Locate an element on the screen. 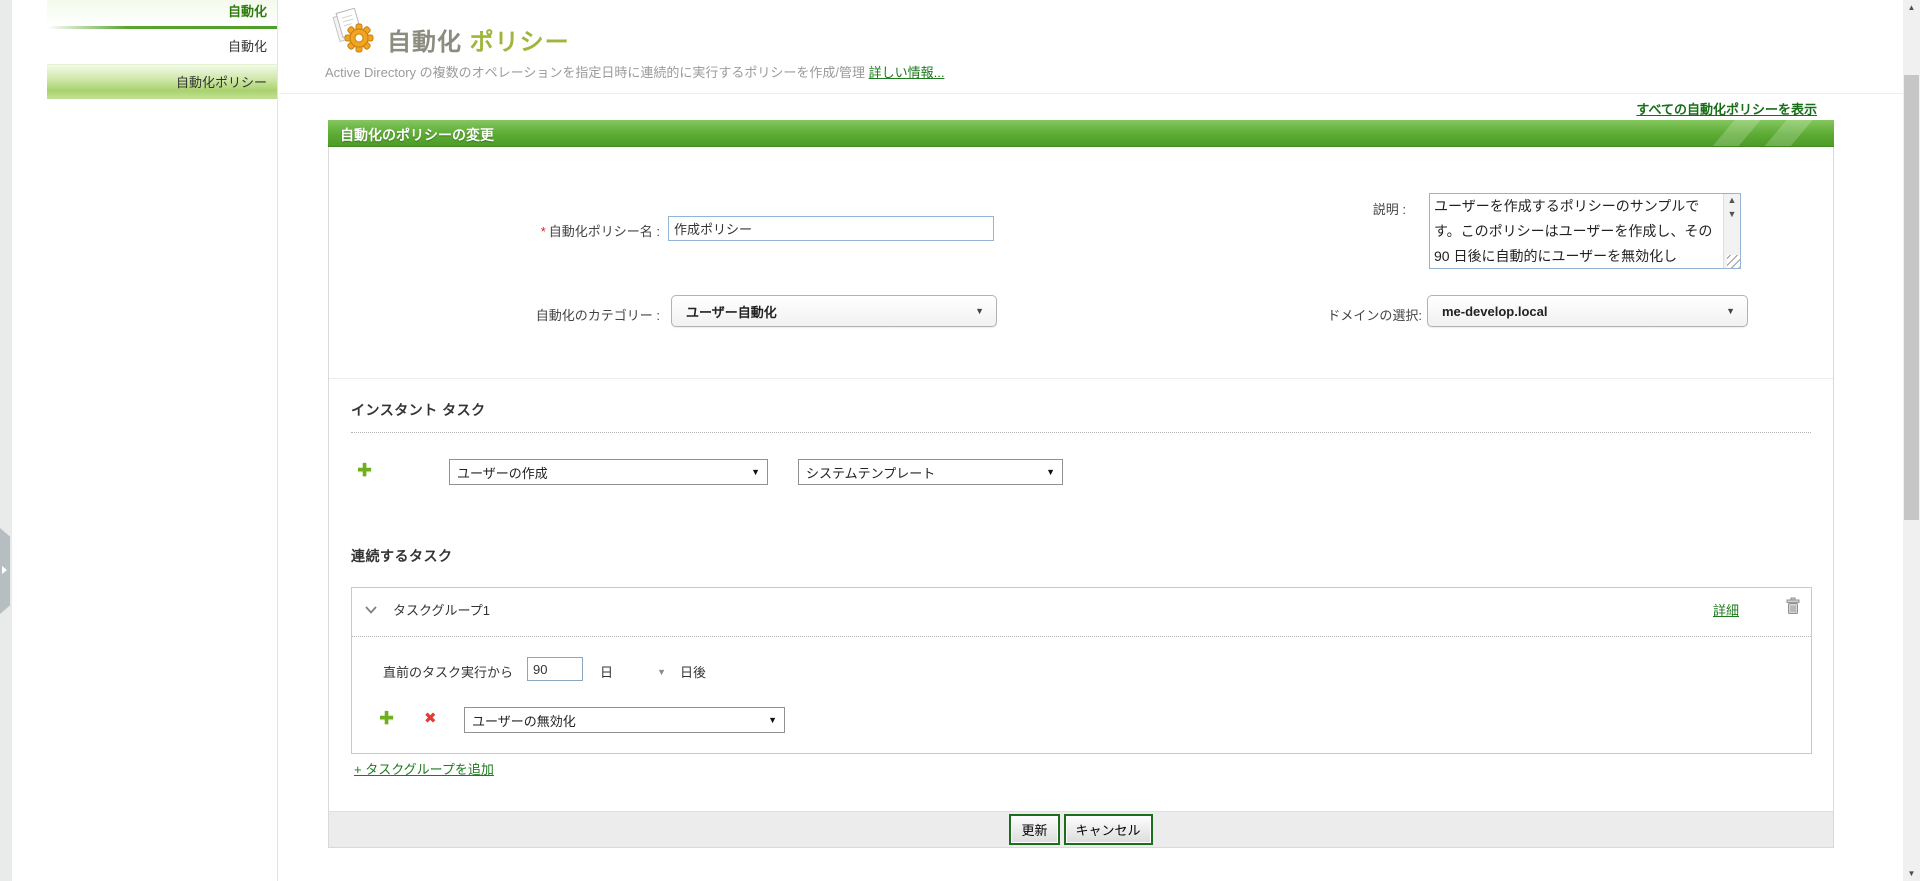 The image size is (1920, 881). instant-task-dotline is located at coordinates (1081, 432).